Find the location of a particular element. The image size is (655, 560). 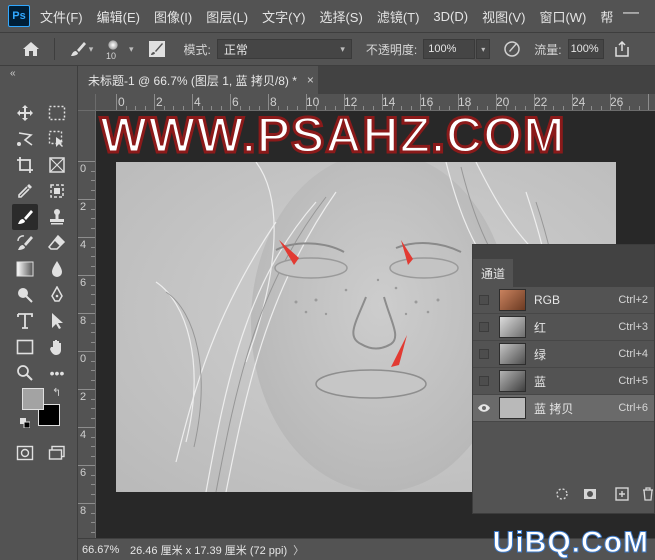

more-tools: ••• is located at coordinates (57, 373).